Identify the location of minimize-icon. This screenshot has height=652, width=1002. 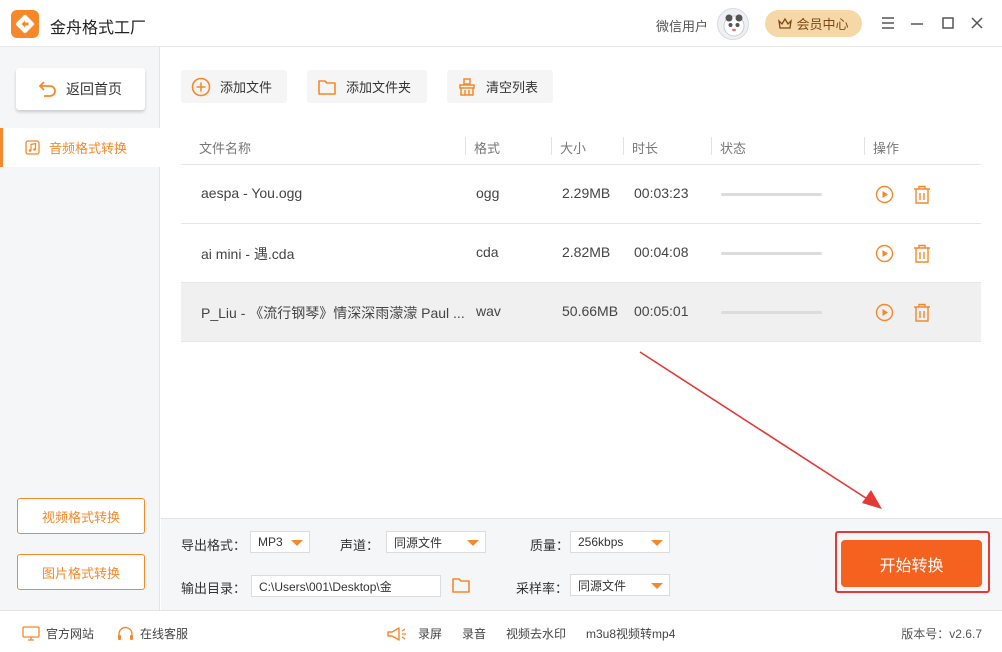
(917, 23).